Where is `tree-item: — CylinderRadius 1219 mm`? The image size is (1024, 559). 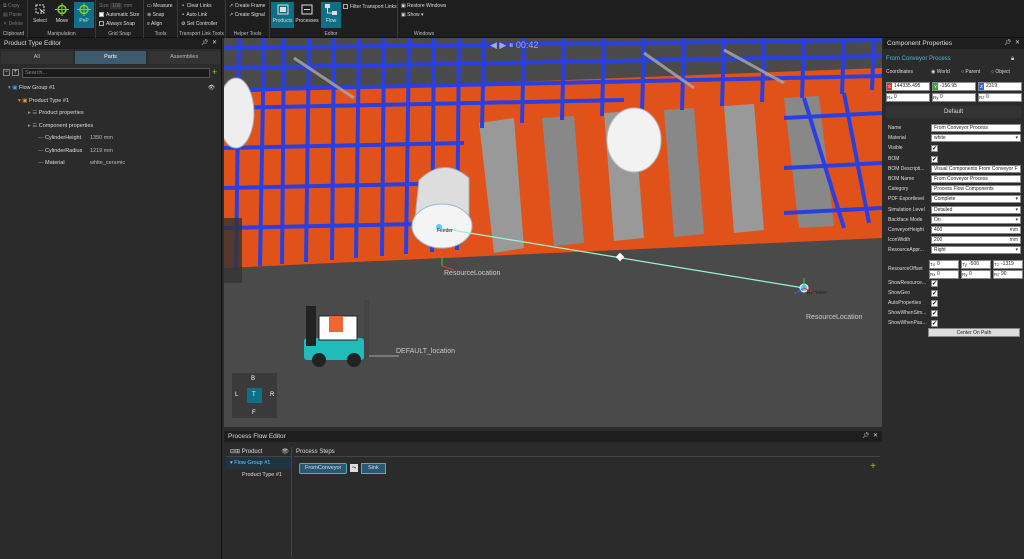 tree-item: — CylinderRadius 1219 mm is located at coordinates (110, 151).